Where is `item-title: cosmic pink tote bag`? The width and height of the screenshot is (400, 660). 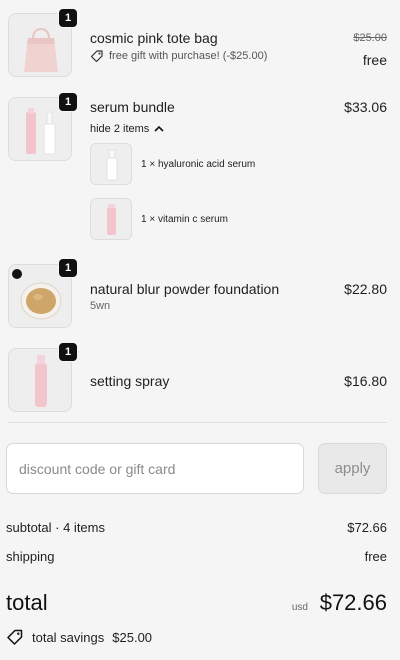
item-title: cosmic pink tote bag is located at coordinates (154, 38).